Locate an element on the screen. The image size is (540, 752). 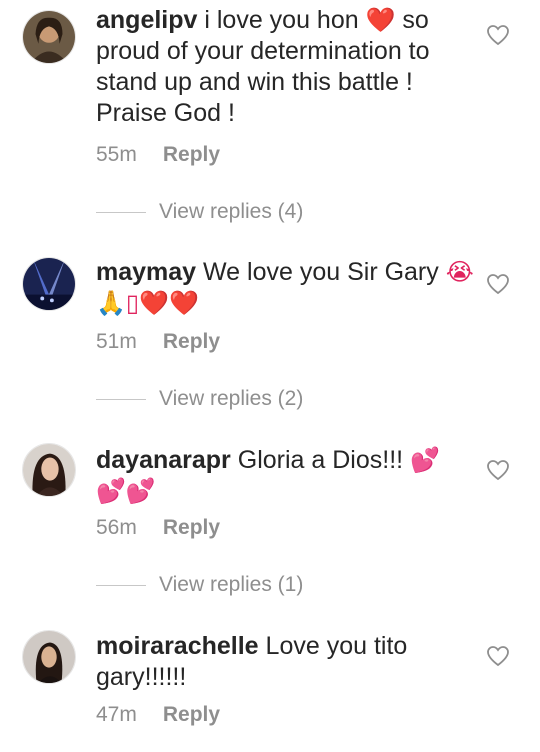
comment-message: Gloria a Dios!!! is located at coordinates (324, 460).